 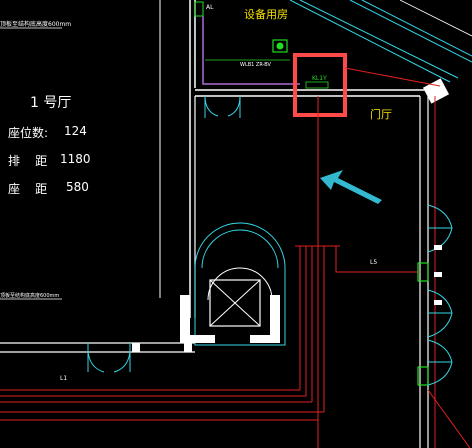 What do you see at coordinates (75, 131) in the screenshot?
I see `seats-value: 124` at bounding box center [75, 131].